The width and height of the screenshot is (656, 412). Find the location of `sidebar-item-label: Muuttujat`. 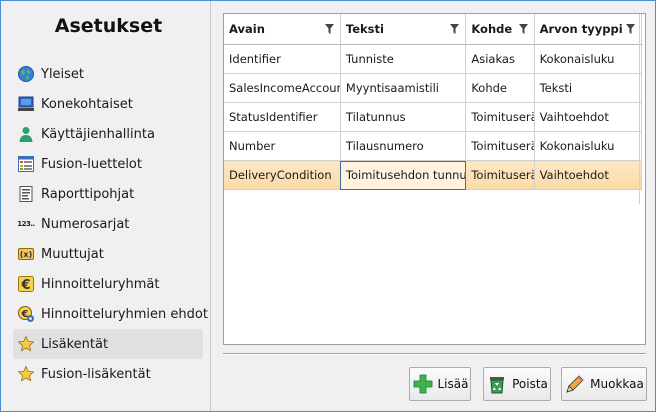

sidebar-item-label: Muuttujat is located at coordinates (72, 254).